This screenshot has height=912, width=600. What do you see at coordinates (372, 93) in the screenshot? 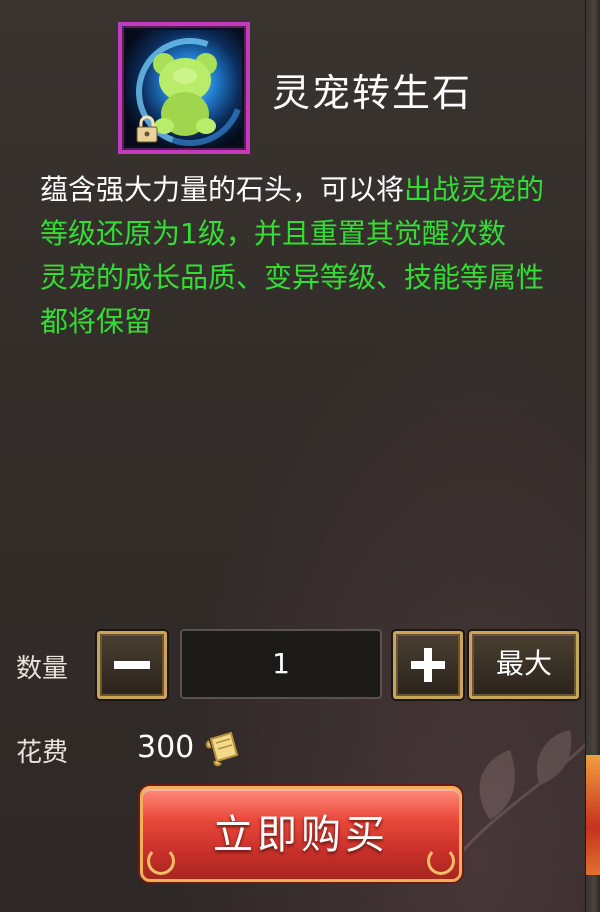
I see `item-name: 灵宠转生石` at bounding box center [372, 93].